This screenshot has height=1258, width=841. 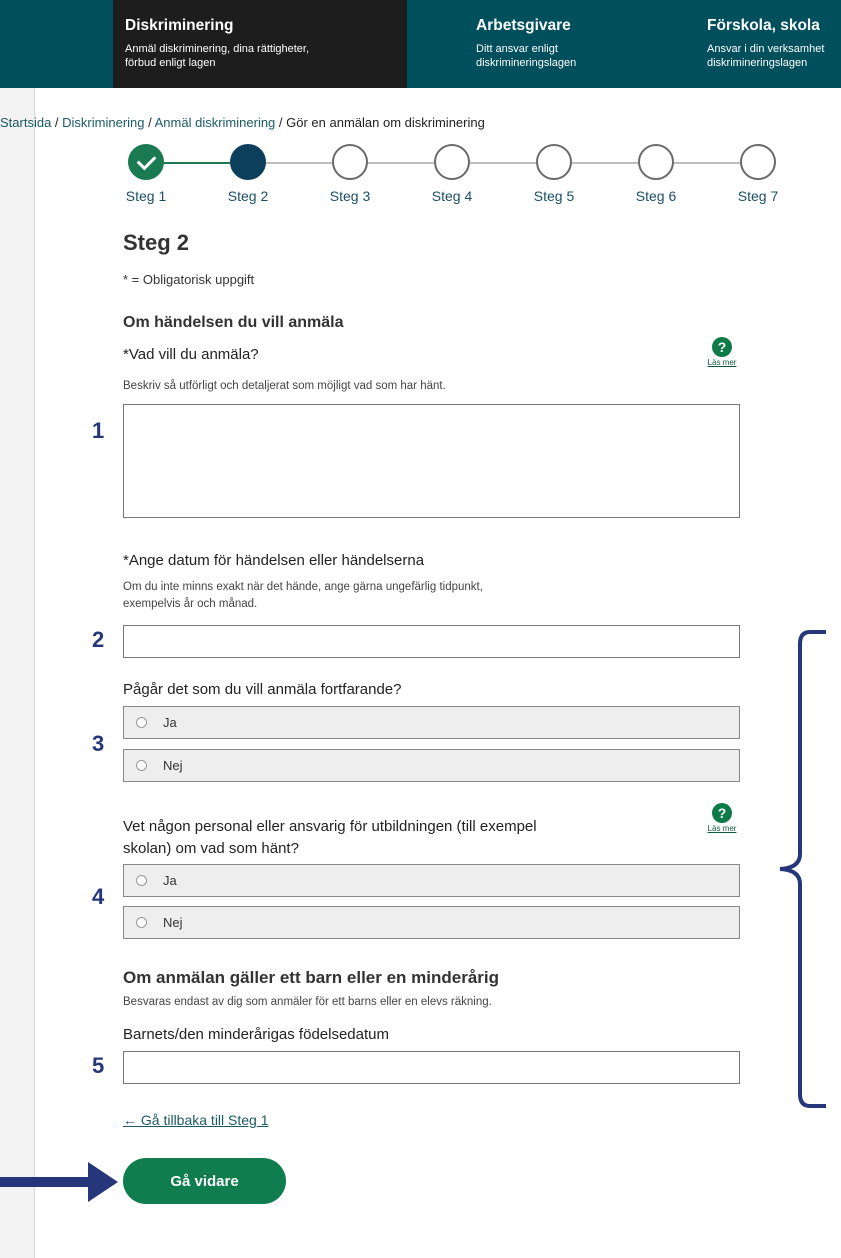 What do you see at coordinates (248, 162) in the screenshot?
I see `step-2-circle` at bounding box center [248, 162].